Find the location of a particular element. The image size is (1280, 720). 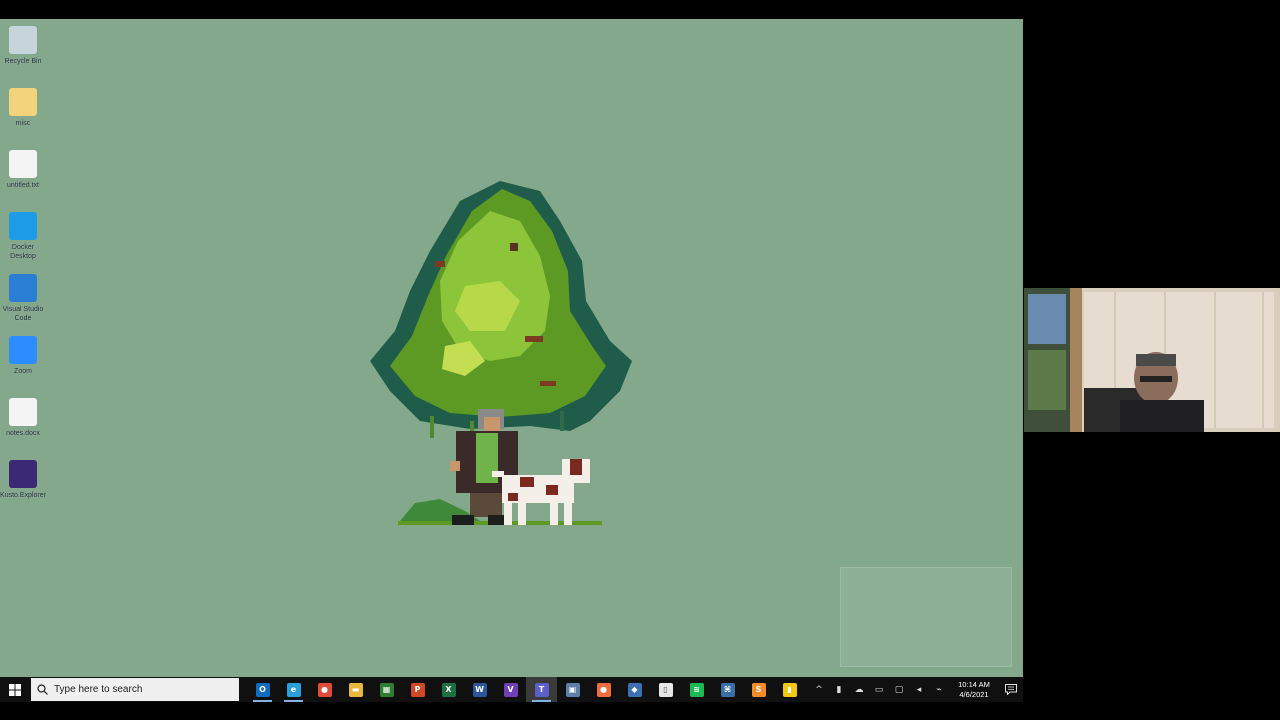

person-glasses is located at coordinates (1156, 379).